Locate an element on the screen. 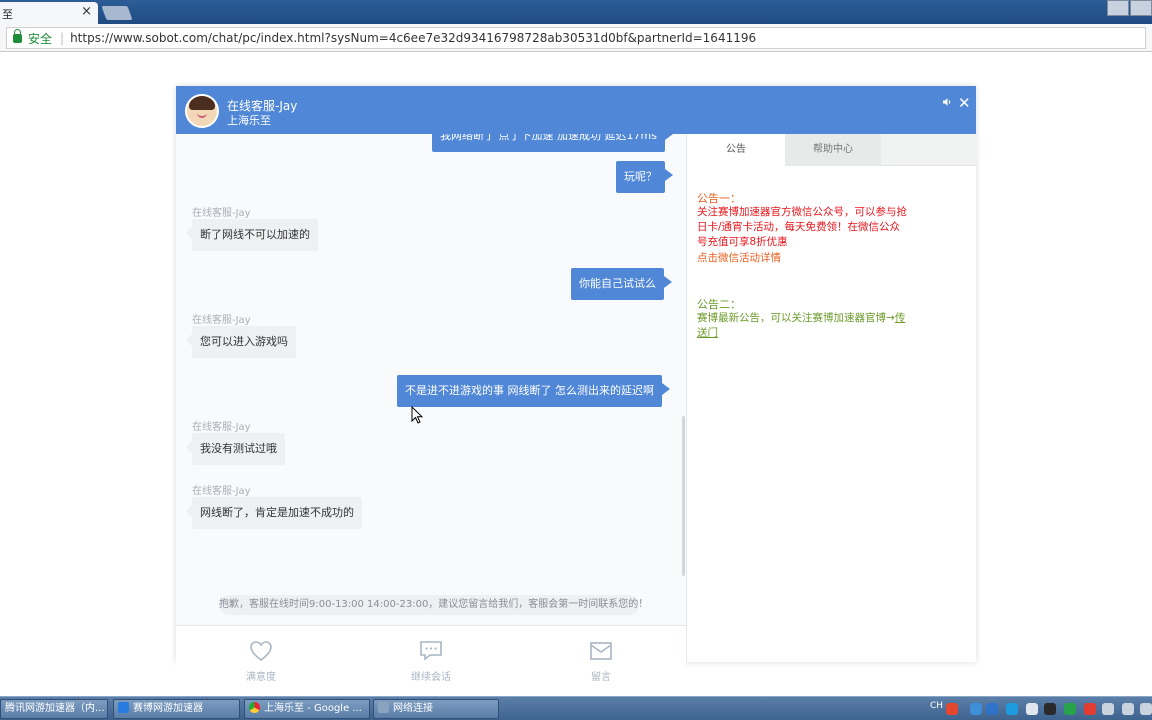  sound-icon is located at coordinates (947, 102).